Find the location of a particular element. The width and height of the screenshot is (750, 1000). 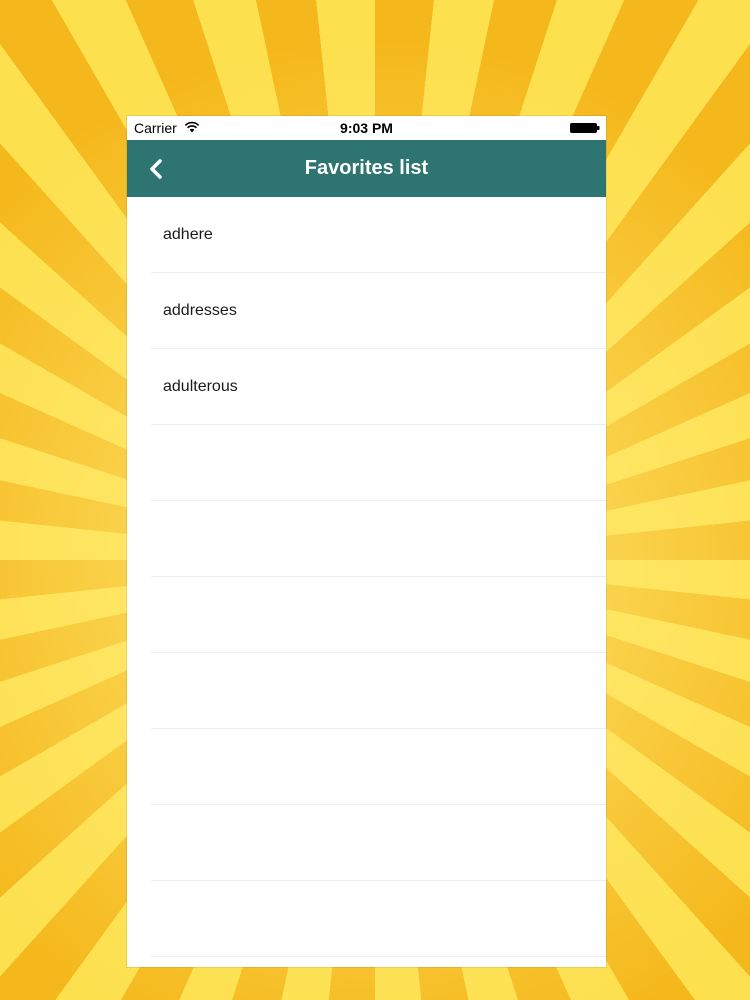

list-item: adhere is located at coordinates (378, 235).